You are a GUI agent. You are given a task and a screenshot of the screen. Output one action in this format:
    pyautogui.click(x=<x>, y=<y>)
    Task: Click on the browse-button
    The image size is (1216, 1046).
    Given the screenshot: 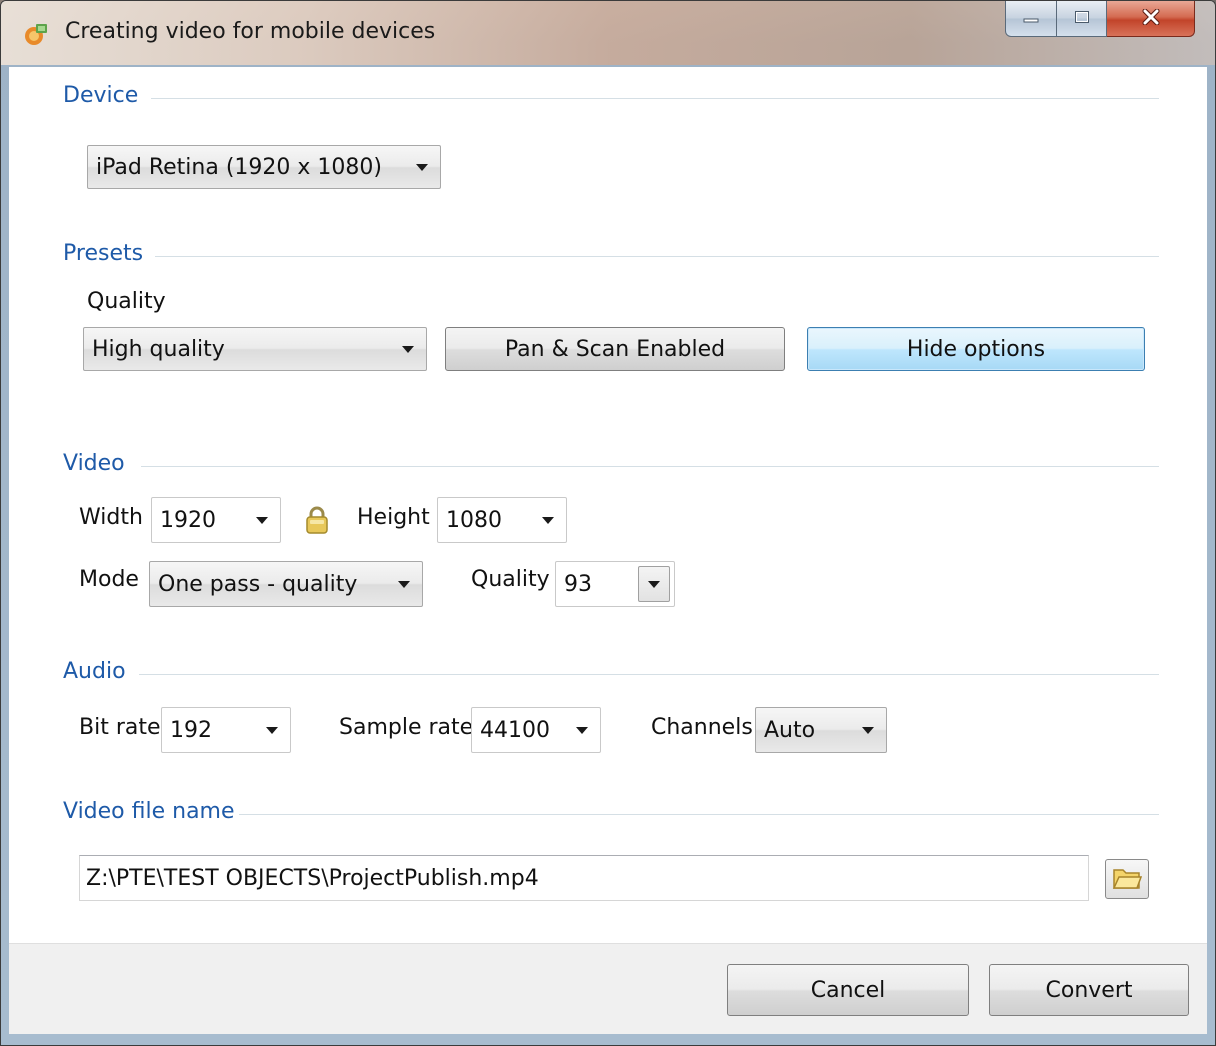 What is the action you would take?
    pyautogui.click(x=1127, y=879)
    